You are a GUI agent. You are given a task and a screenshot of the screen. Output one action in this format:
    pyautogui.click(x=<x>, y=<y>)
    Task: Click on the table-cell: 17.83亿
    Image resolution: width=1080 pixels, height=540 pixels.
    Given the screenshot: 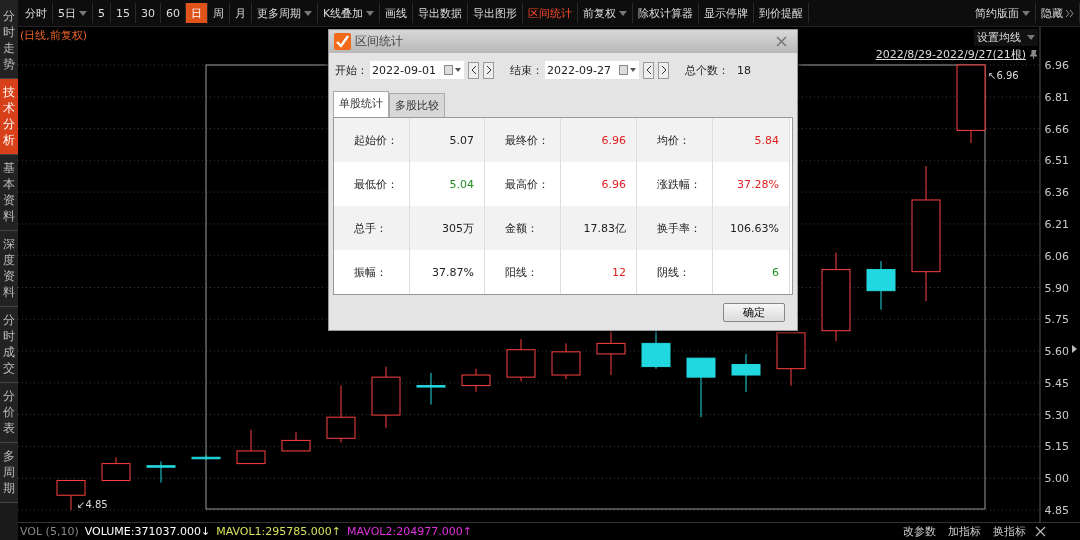 What is the action you would take?
    pyautogui.click(x=599, y=228)
    